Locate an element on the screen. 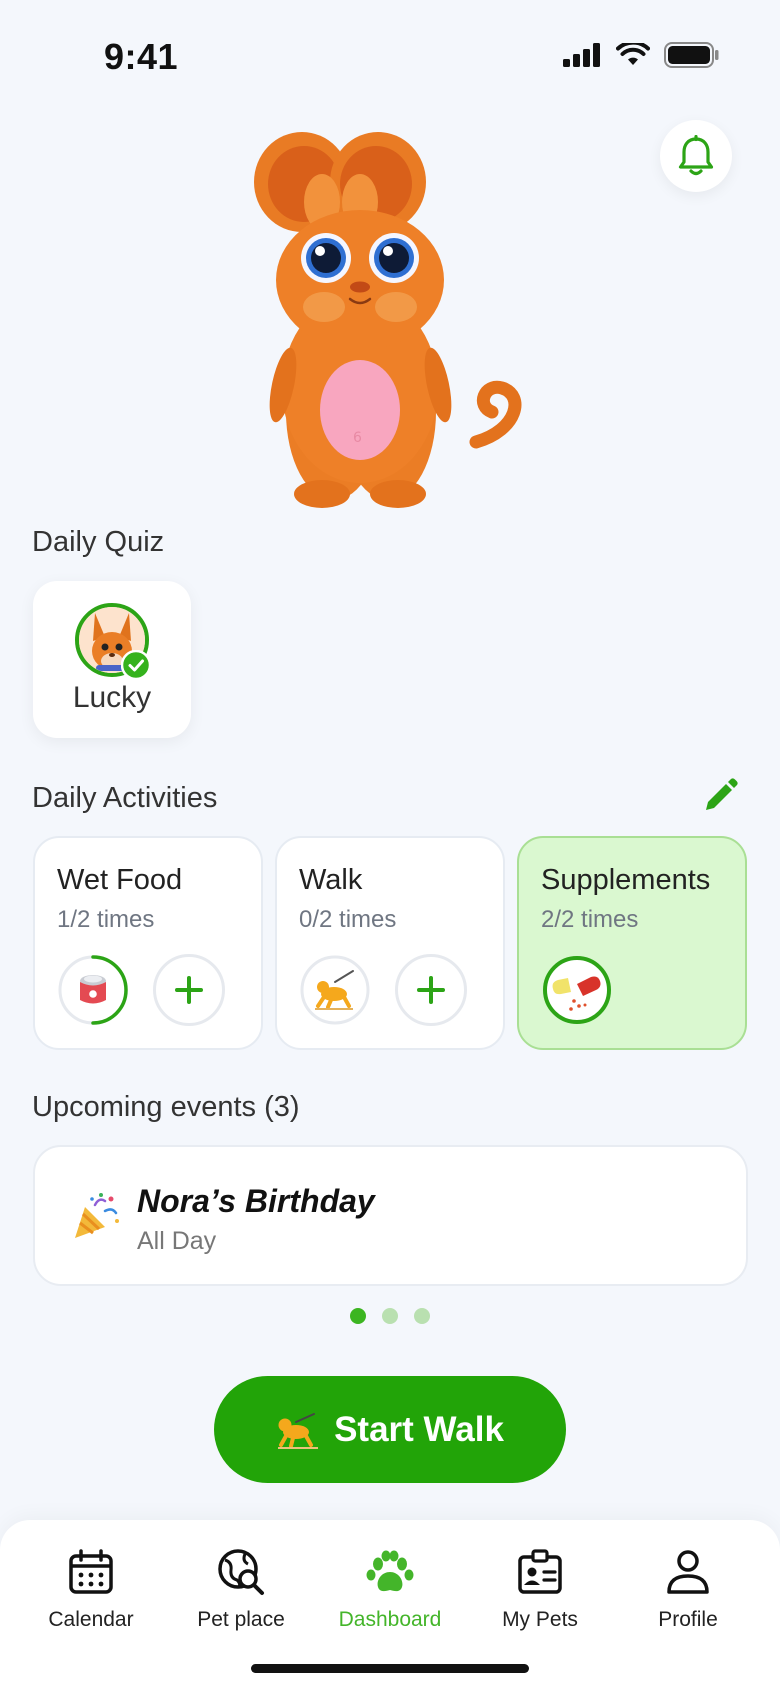  activity-card-supplements: Supplements 2/2 times is located at coordinates (632, 943).